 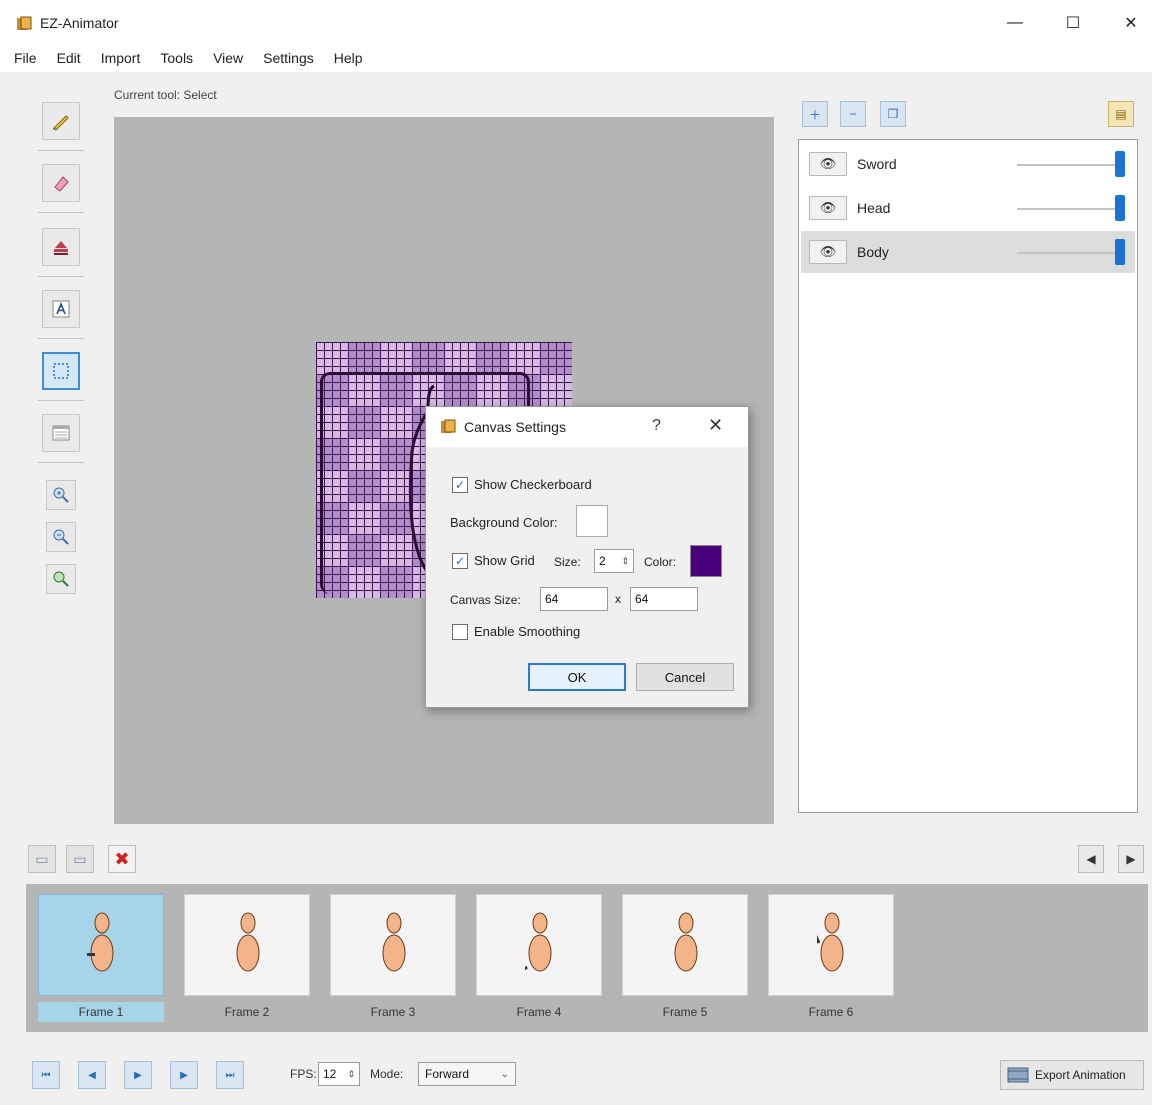 I want to click on minimize-button: —, so click(x=1015, y=23).